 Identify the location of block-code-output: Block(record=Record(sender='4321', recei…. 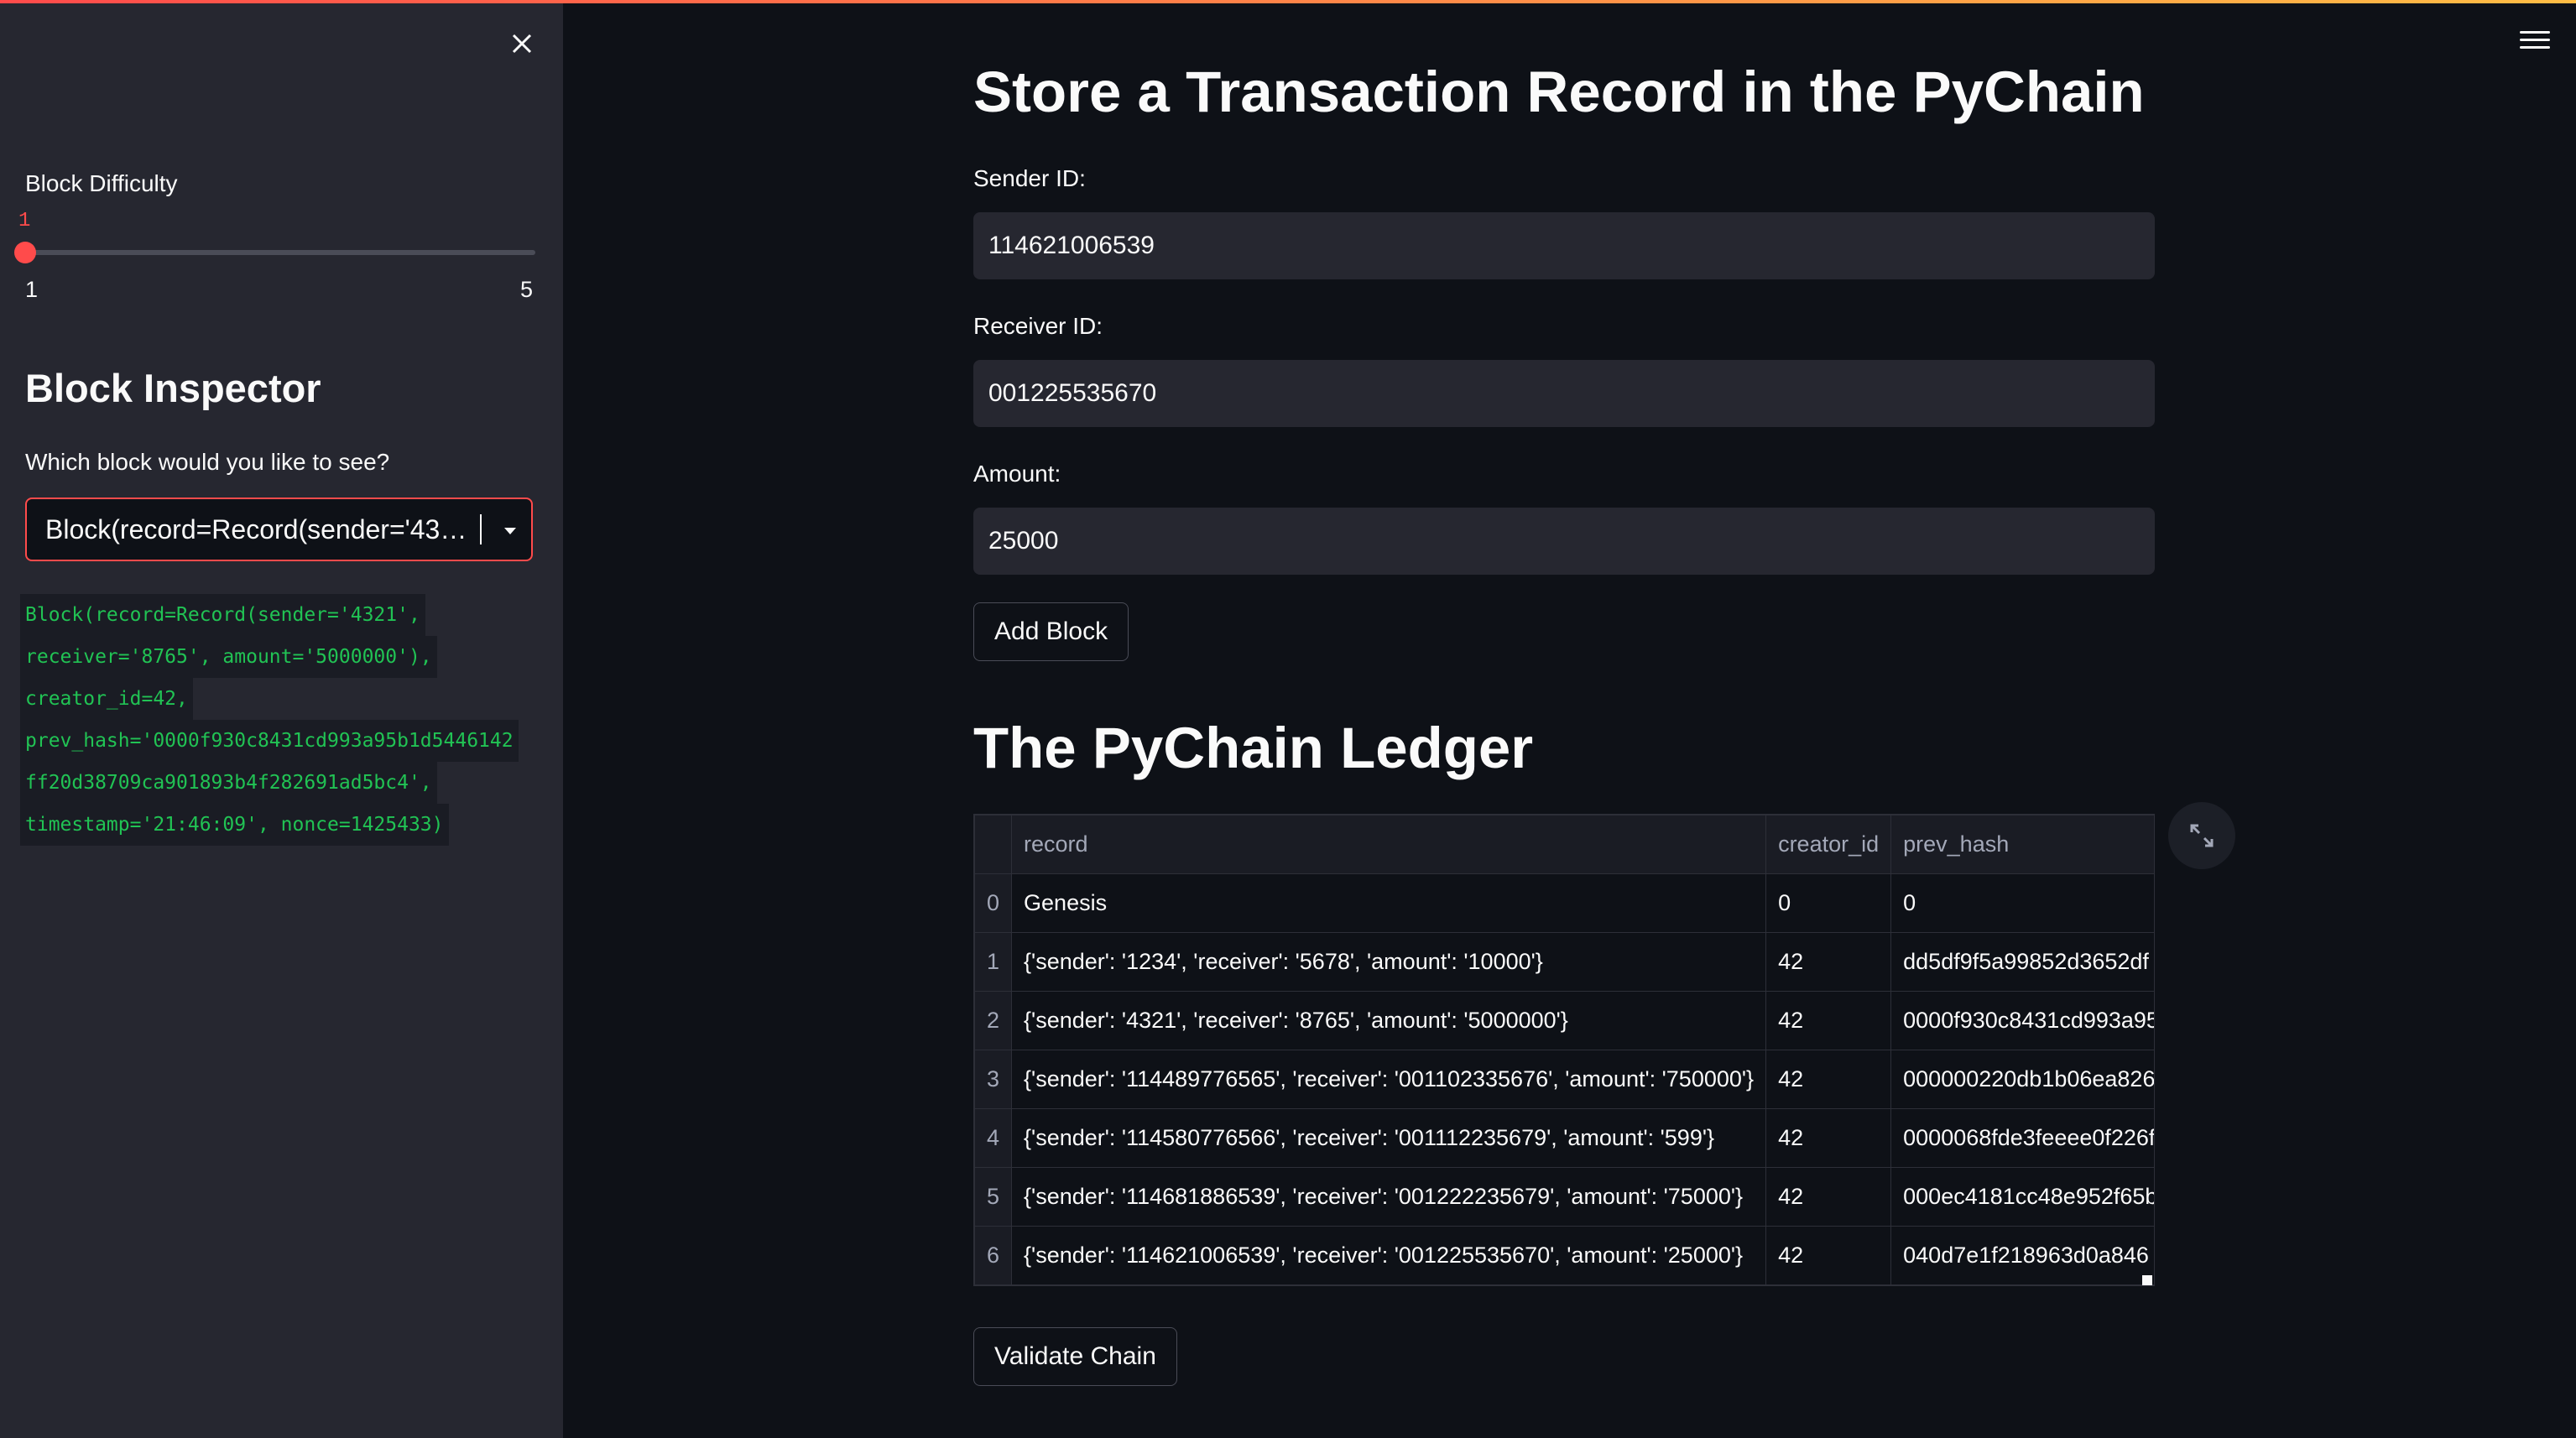
(282, 720).